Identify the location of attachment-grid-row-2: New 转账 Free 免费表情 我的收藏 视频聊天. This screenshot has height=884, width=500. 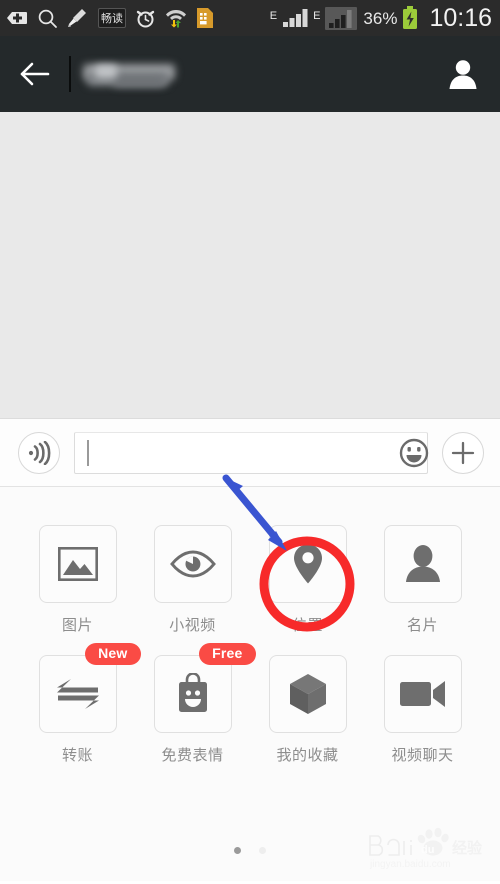
(250, 700).